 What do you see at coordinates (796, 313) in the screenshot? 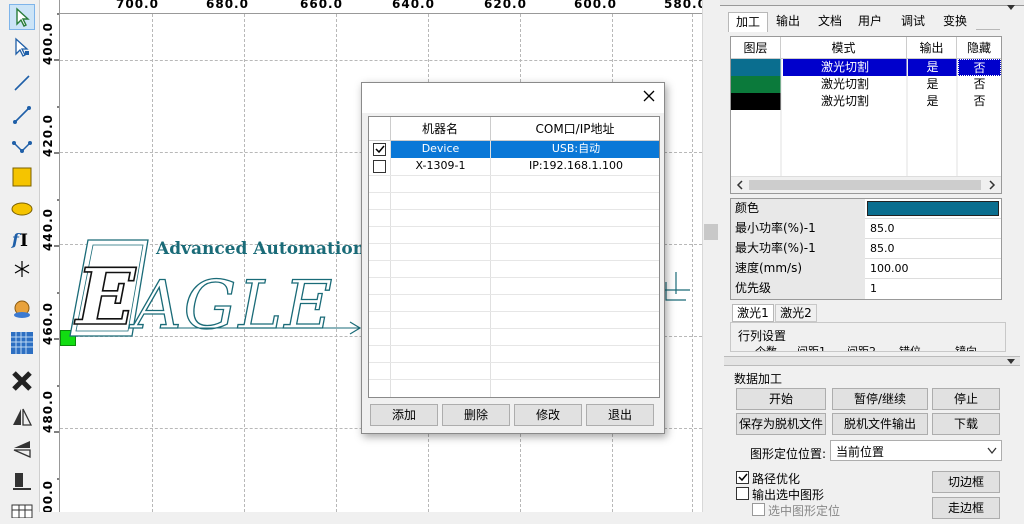
I see `tab-laser2: 激光2` at bounding box center [796, 313].